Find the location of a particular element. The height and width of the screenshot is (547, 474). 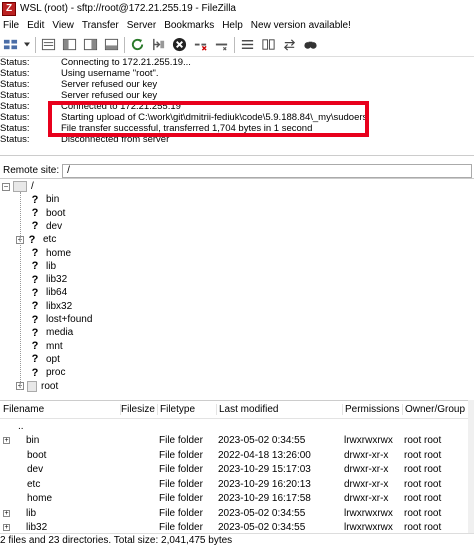

remote-site-bar: Remote site: / is located at coordinates (237, 171).